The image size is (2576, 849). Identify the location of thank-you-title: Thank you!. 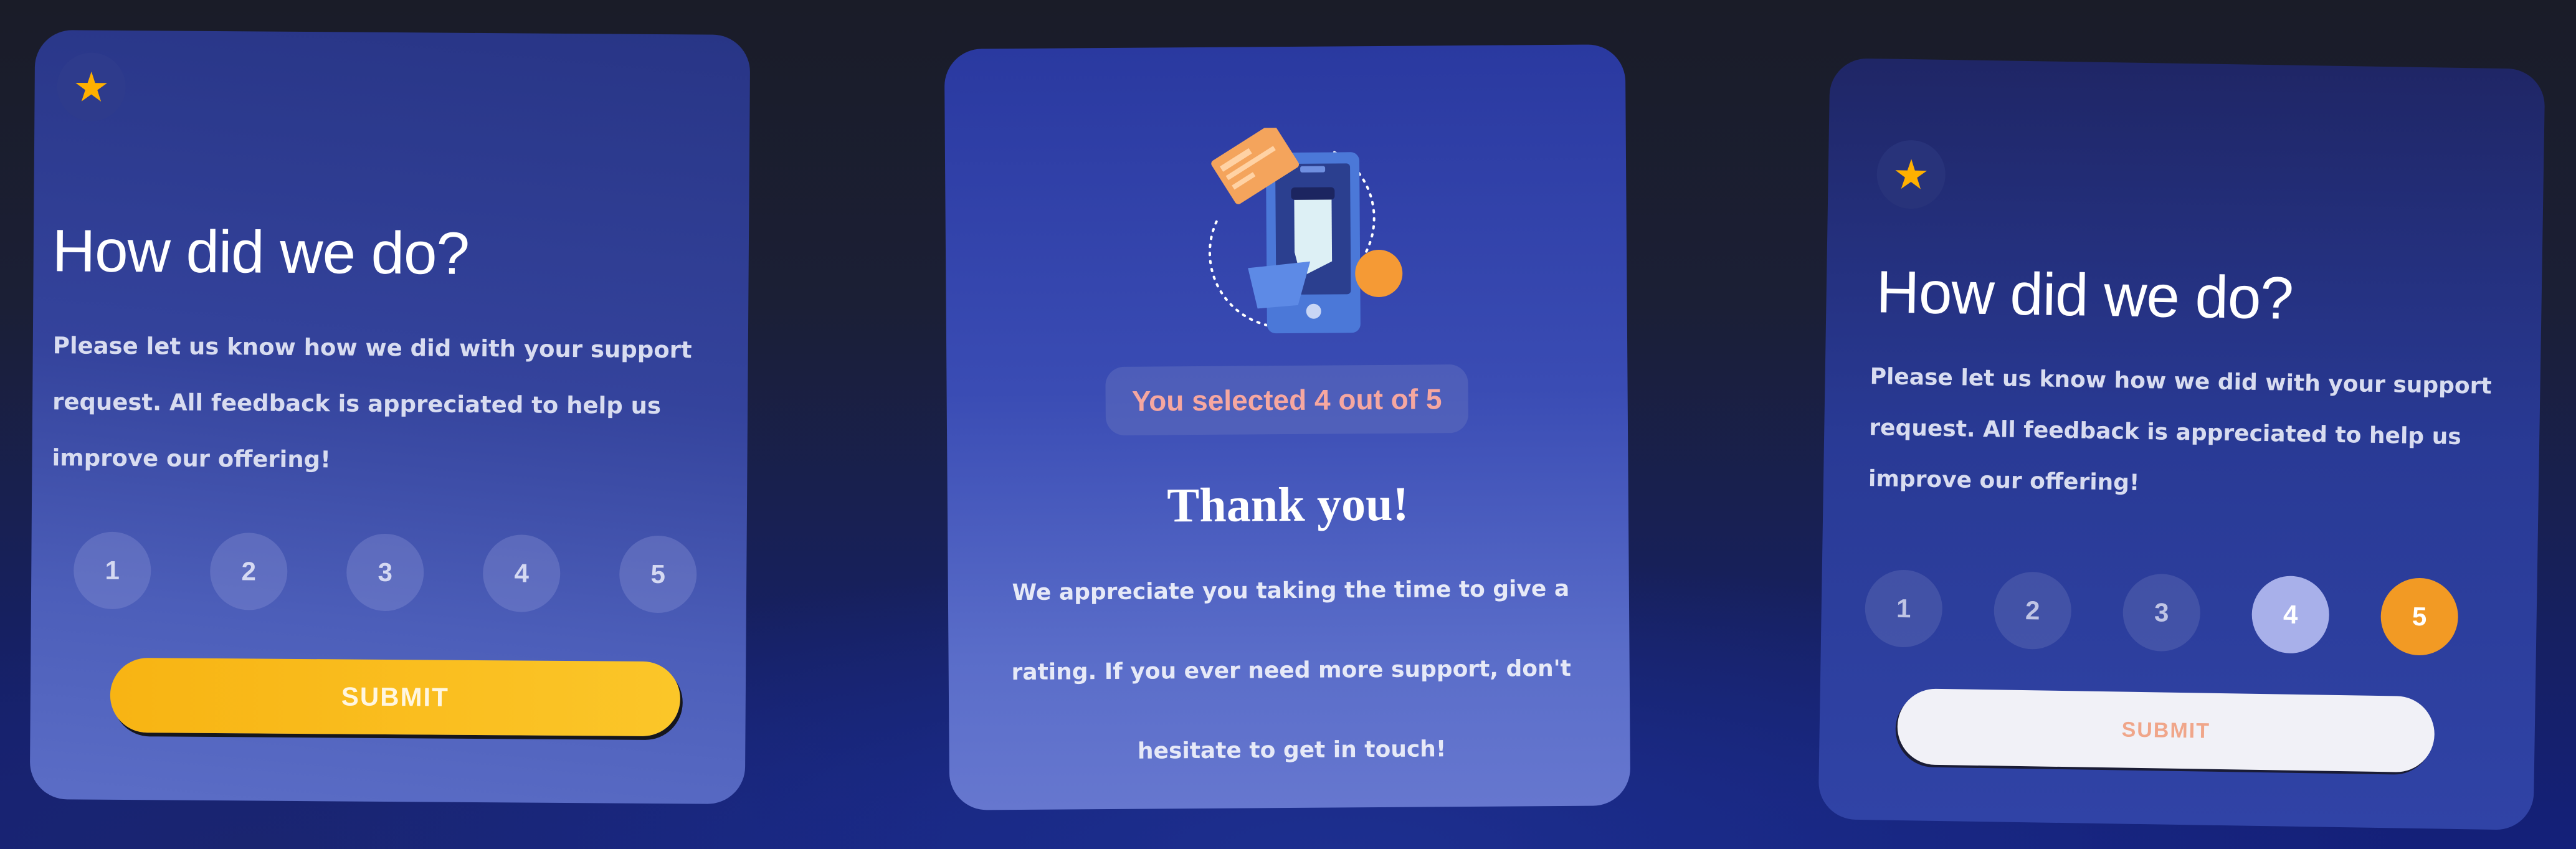
(1288, 504).